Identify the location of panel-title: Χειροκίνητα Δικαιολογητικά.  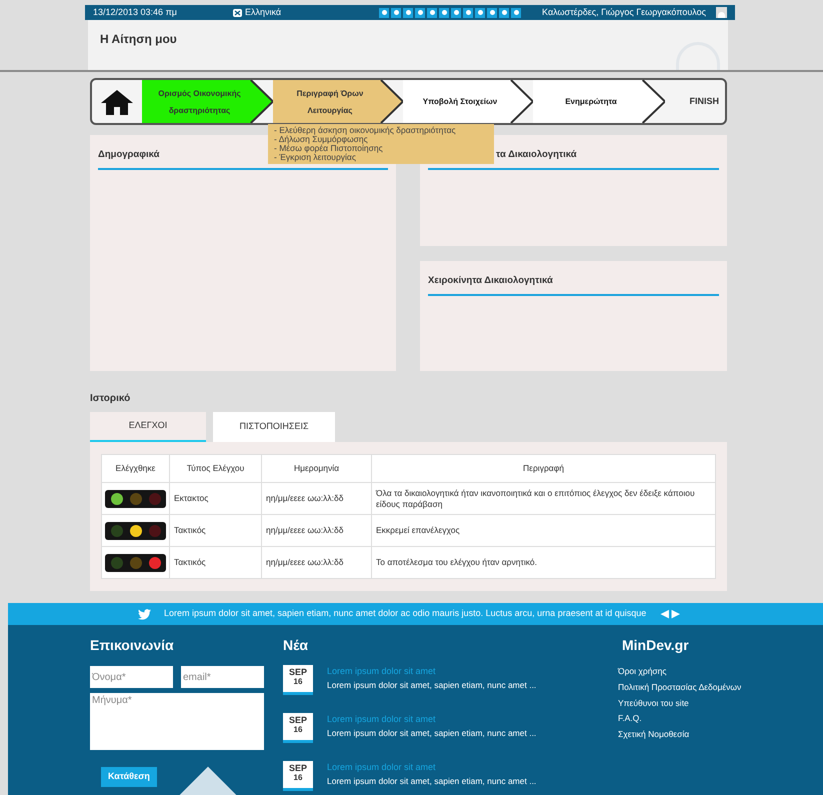
(490, 280).